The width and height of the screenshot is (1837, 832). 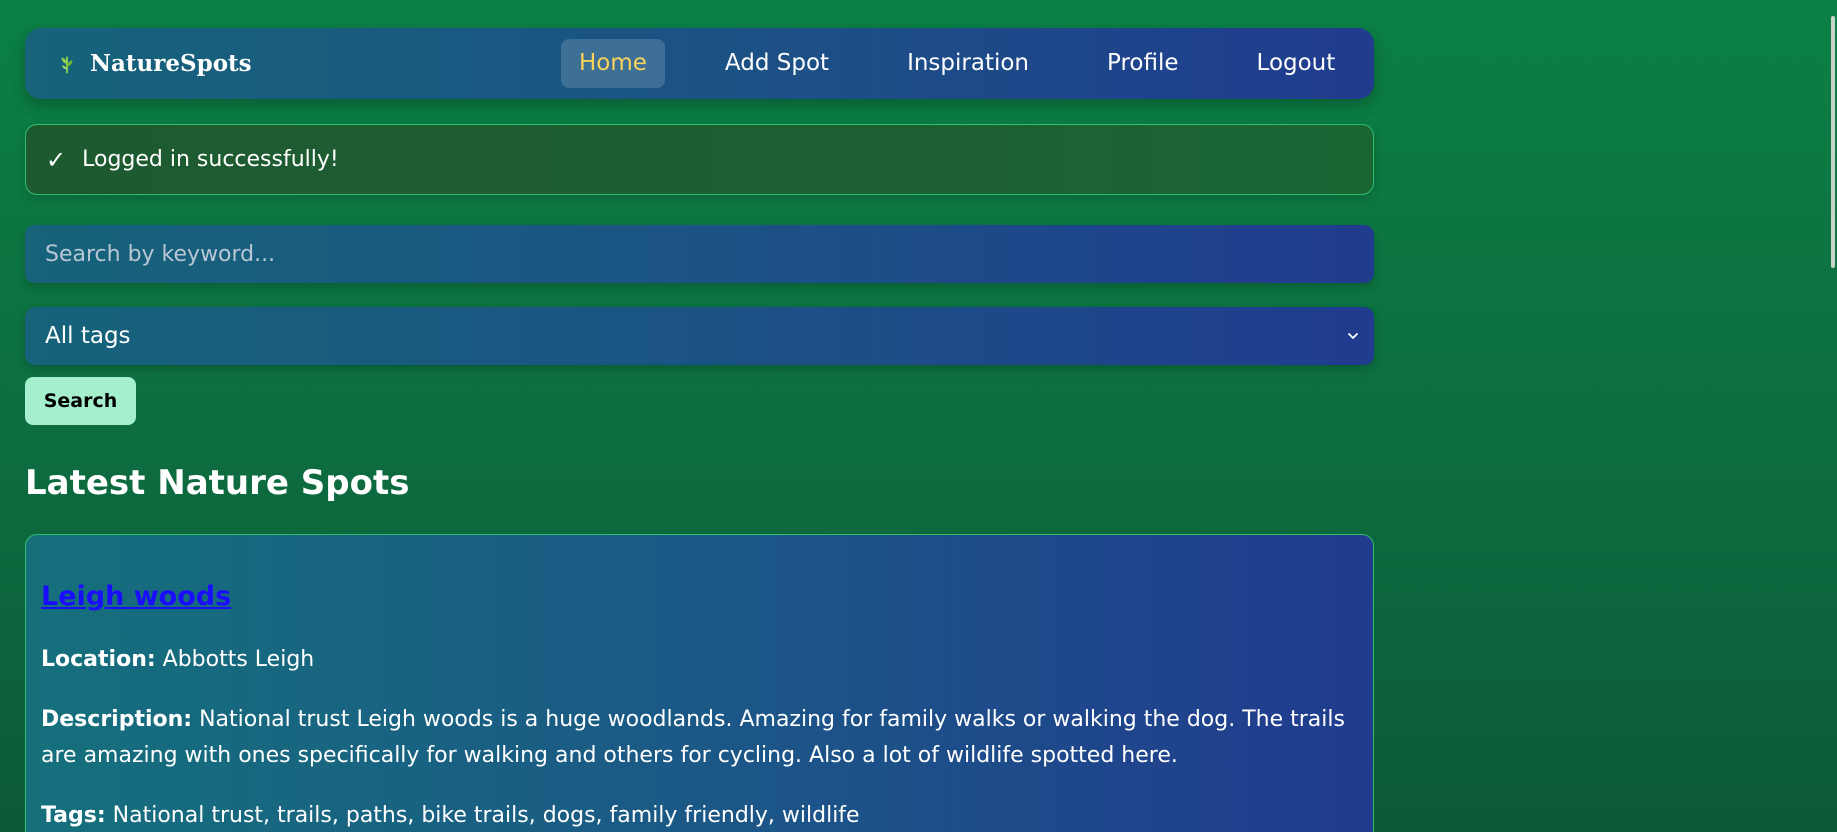 What do you see at coordinates (699, 159) in the screenshot?
I see `success-alert: ✓ Logged in successfully!` at bounding box center [699, 159].